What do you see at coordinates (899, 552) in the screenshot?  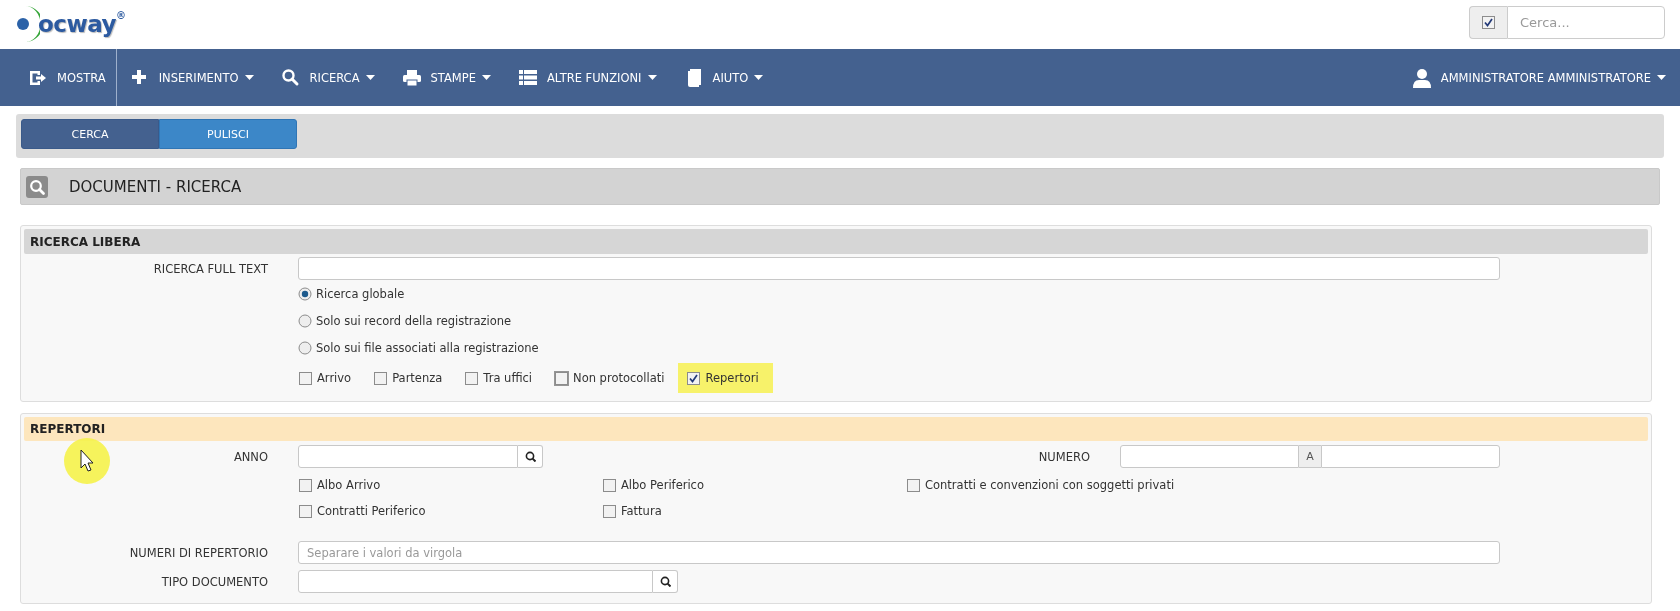 I see `input-field: Separare i valori da virgola` at bounding box center [899, 552].